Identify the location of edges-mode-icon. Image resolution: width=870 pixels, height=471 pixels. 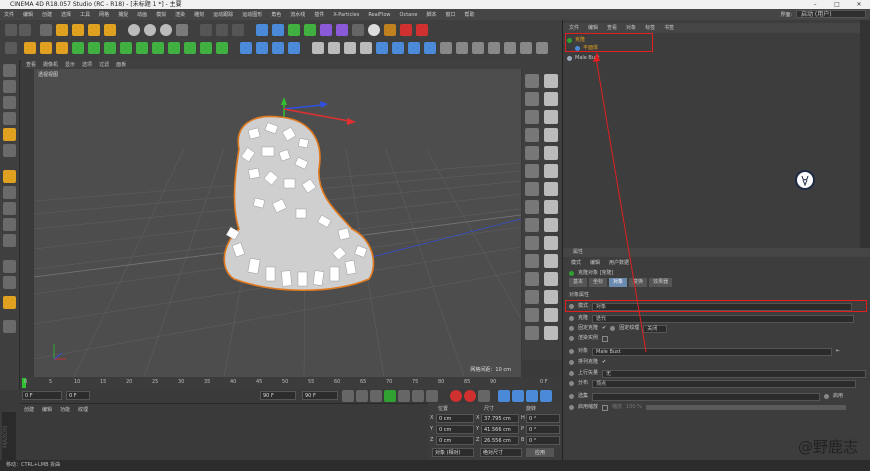
(9, 134).